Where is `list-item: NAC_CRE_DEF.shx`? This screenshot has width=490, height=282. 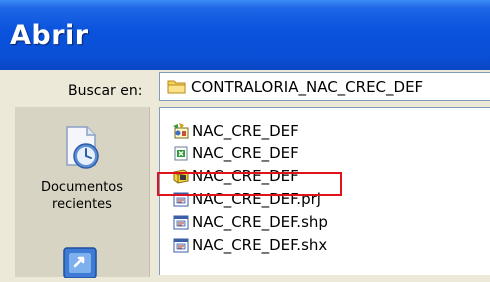 list-item: NAC_CRE_DEF.shx is located at coordinates (249, 245).